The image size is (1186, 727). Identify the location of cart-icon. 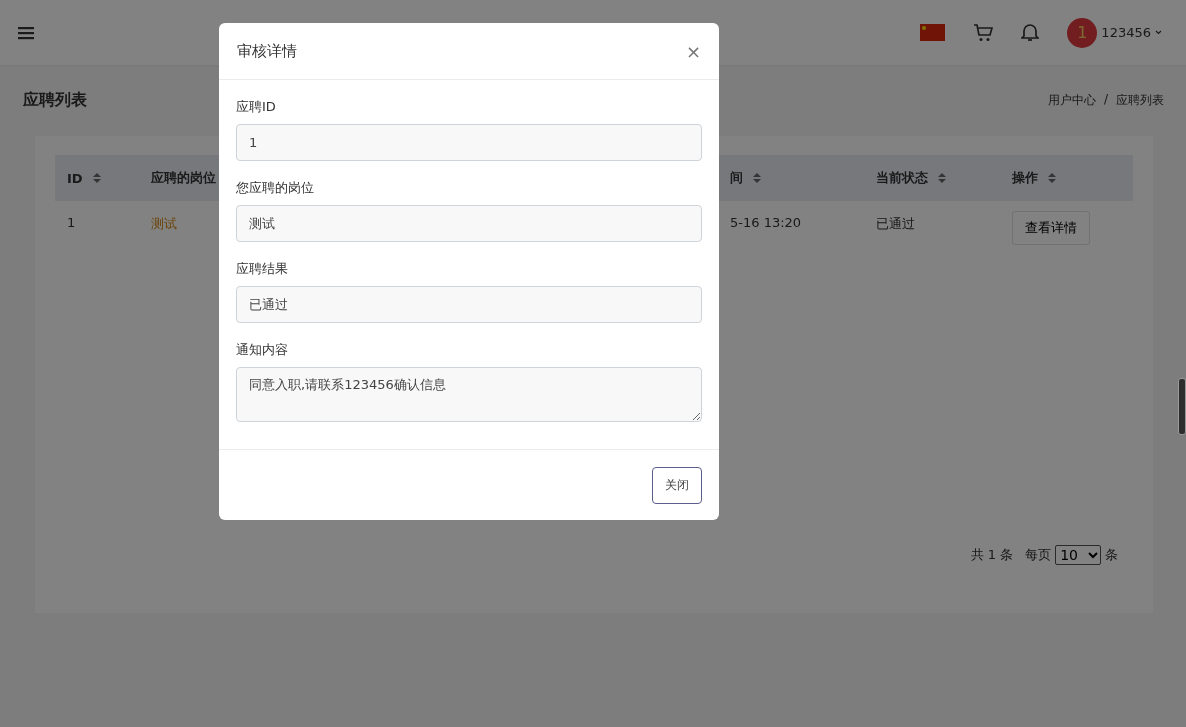
(983, 32).